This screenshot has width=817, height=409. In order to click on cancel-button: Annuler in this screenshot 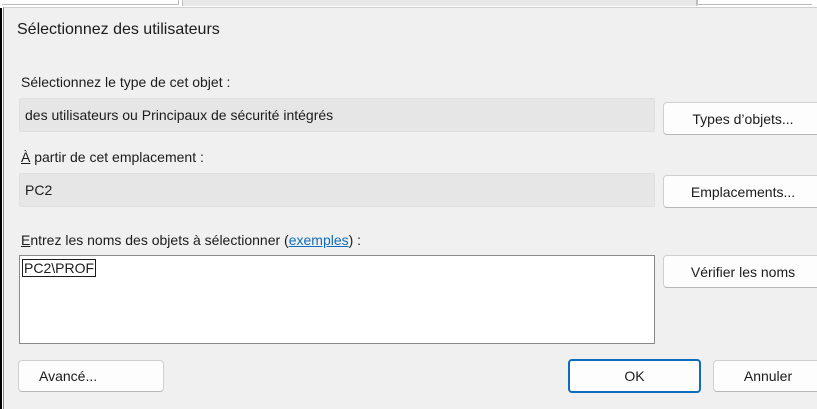, I will do `click(765, 376)`.